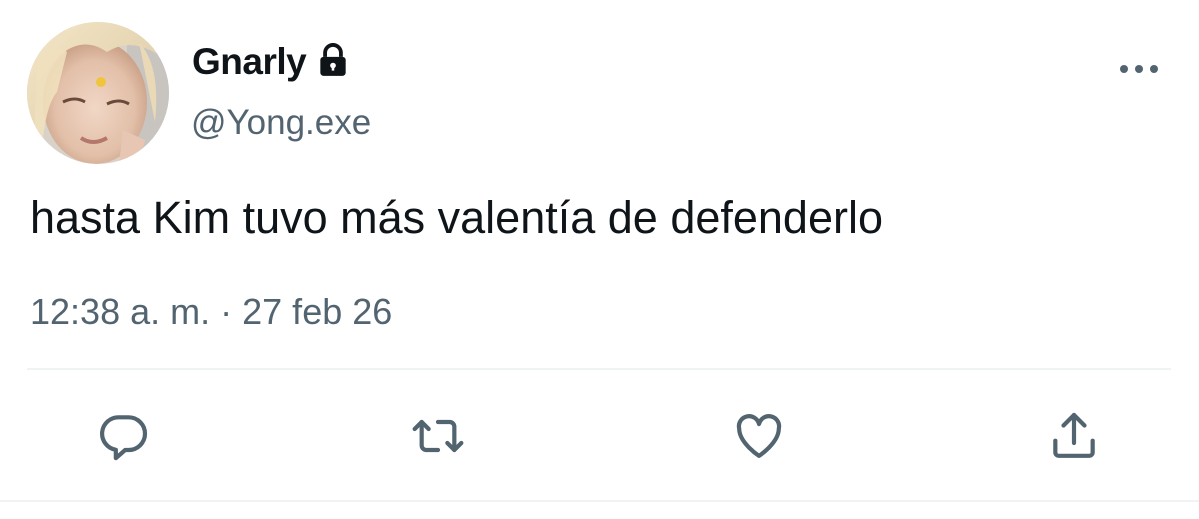 The width and height of the screenshot is (1199, 519). I want to click on display-name-row: Gnarly, so click(272, 62).